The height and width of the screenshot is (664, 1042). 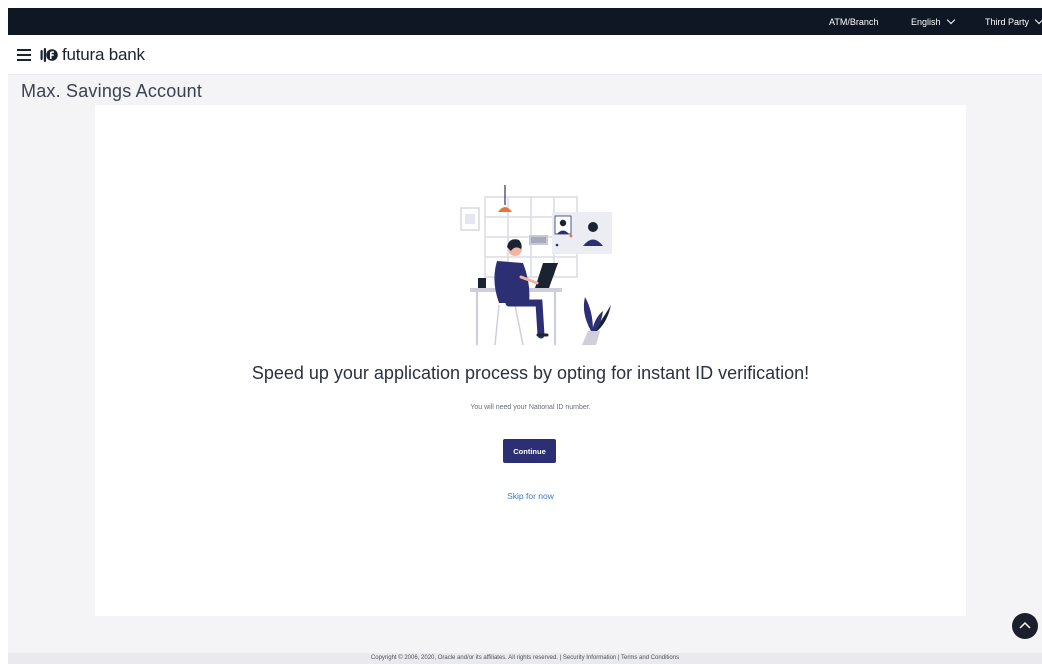 I want to click on chevron-up-icon, so click(x=1025, y=625).